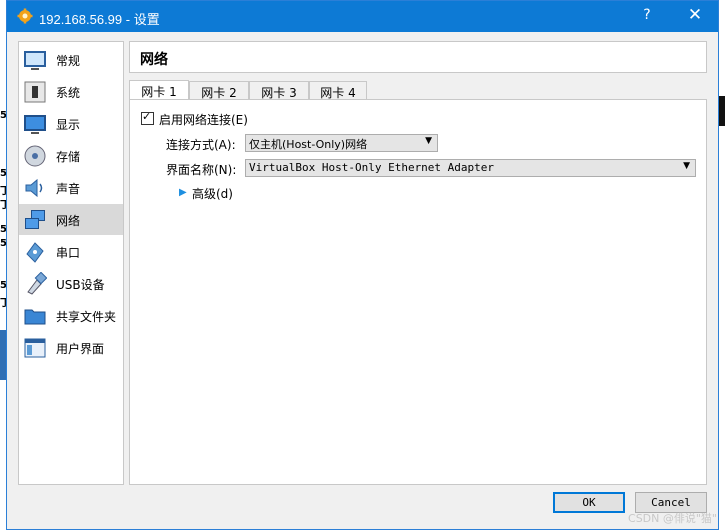 The height and width of the screenshot is (530, 725). I want to click on tab-adapter-4: 网卡 4, so click(338, 90).